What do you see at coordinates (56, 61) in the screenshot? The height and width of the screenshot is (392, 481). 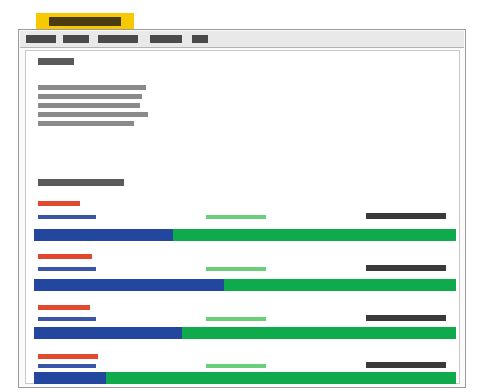 I see `info-title` at bounding box center [56, 61].